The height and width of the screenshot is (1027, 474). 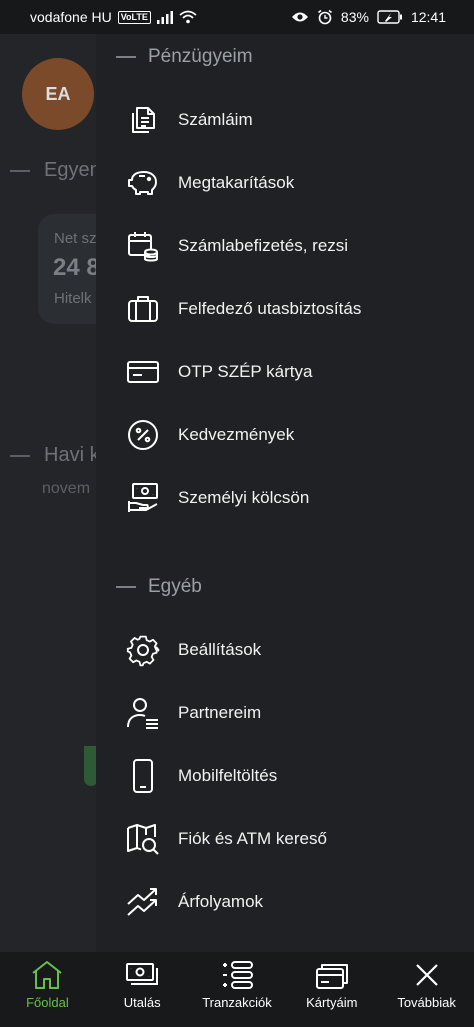 I want to click on volte-badge: VoLTE, so click(x=134, y=17).